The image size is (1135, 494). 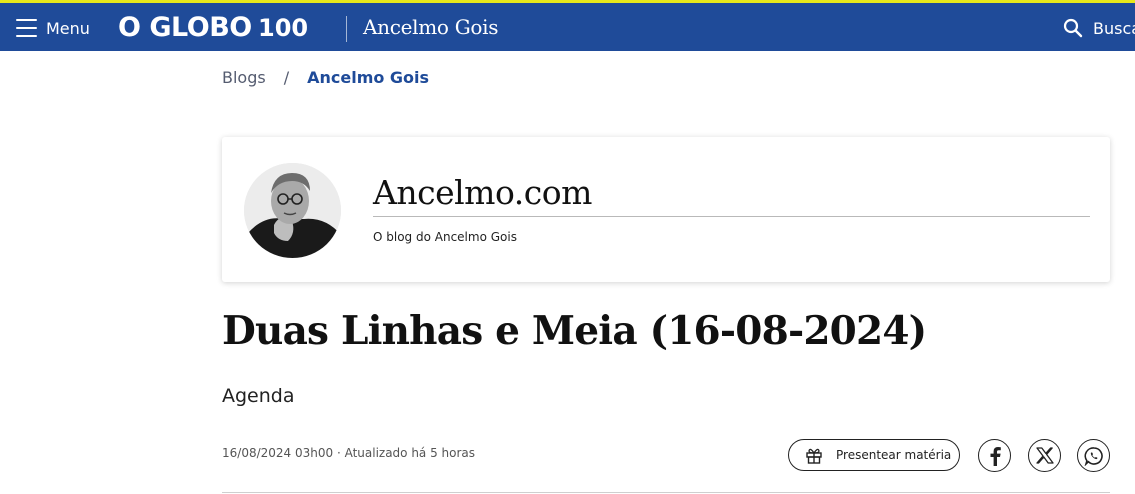 I want to click on gift-article-button: Presentear matéria, so click(x=874, y=455).